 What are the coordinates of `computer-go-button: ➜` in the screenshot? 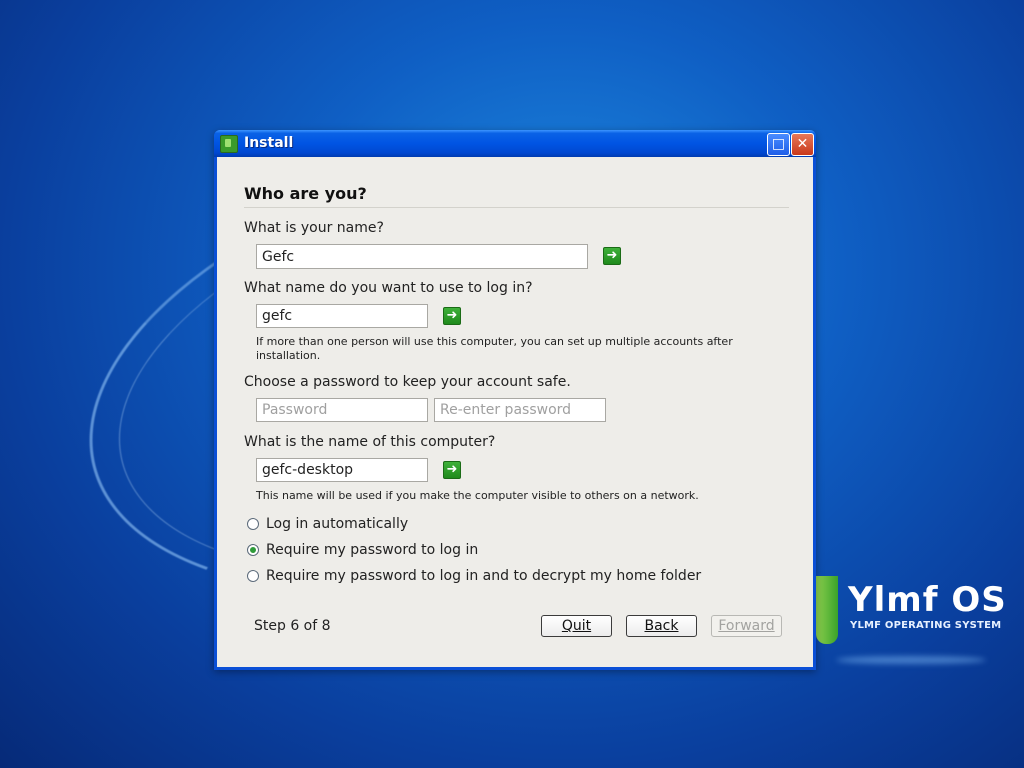 It's located at (452, 470).